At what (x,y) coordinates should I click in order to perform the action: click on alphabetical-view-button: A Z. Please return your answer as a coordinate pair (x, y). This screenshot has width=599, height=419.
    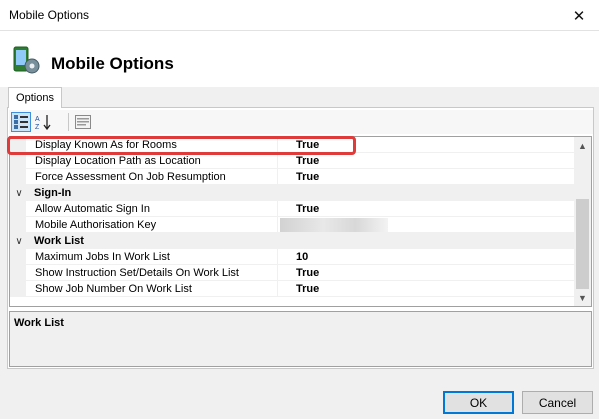
    Looking at the image, I should click on (44, 122).